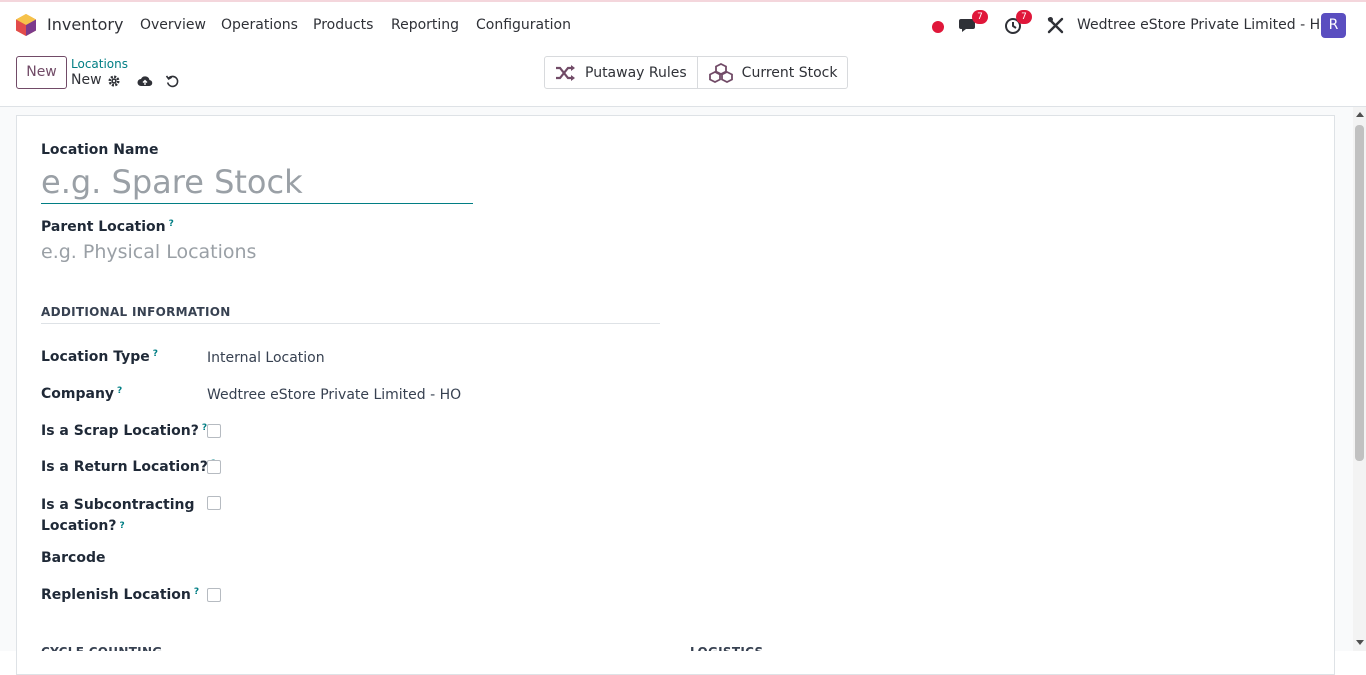  Describe the element at coordinates (101, 648) in the screenshot. I see `section-title-cycle-counting: CYCLE COUNTING` at that location.